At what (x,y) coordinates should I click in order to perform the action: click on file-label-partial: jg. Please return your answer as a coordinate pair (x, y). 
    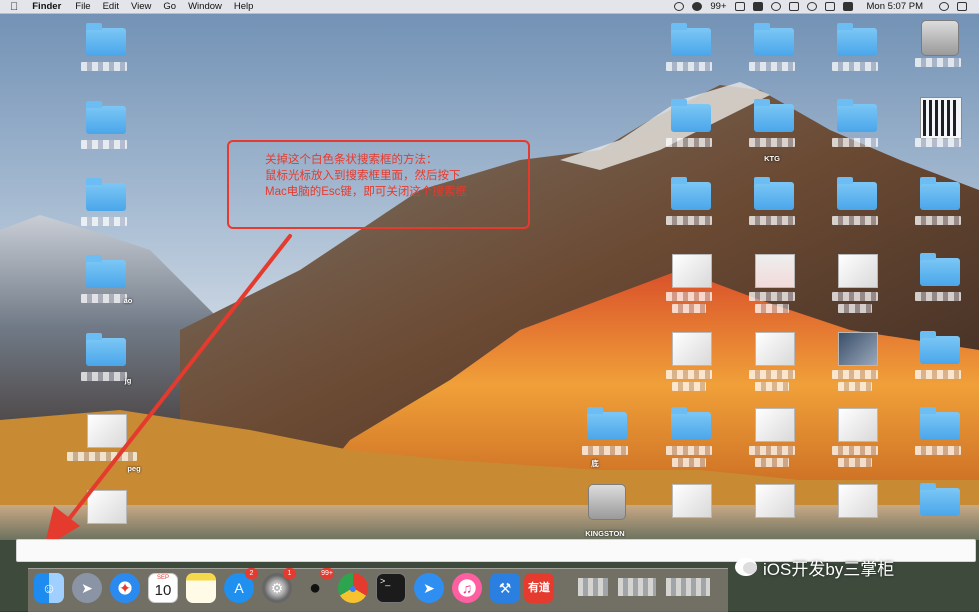
    Looking at the image, I should click on (128, 380).